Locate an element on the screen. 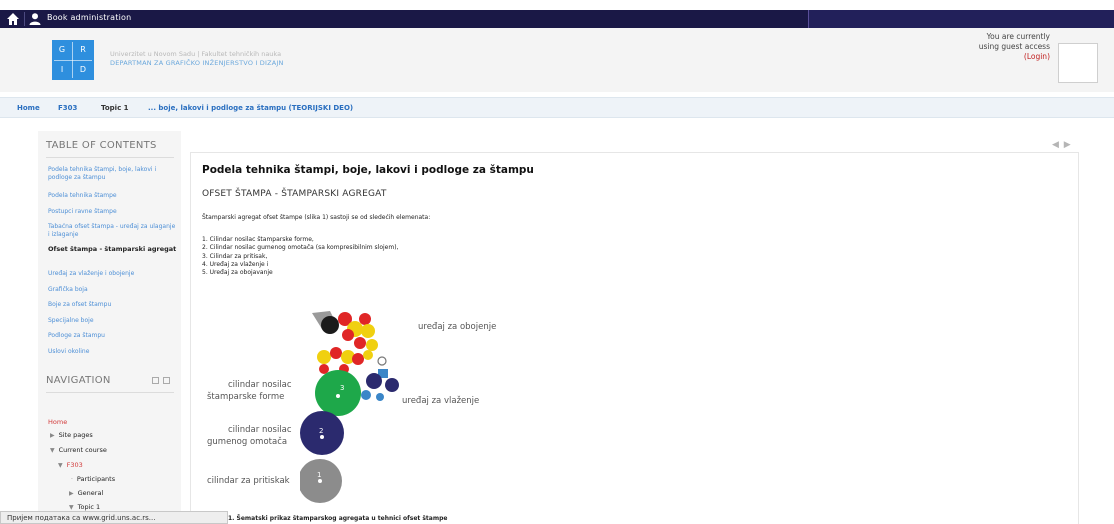 The width and height of the screenshot is (1114, 524). label-blanket-cylinder: gumenog omotača is located at coordinates (247, 442).